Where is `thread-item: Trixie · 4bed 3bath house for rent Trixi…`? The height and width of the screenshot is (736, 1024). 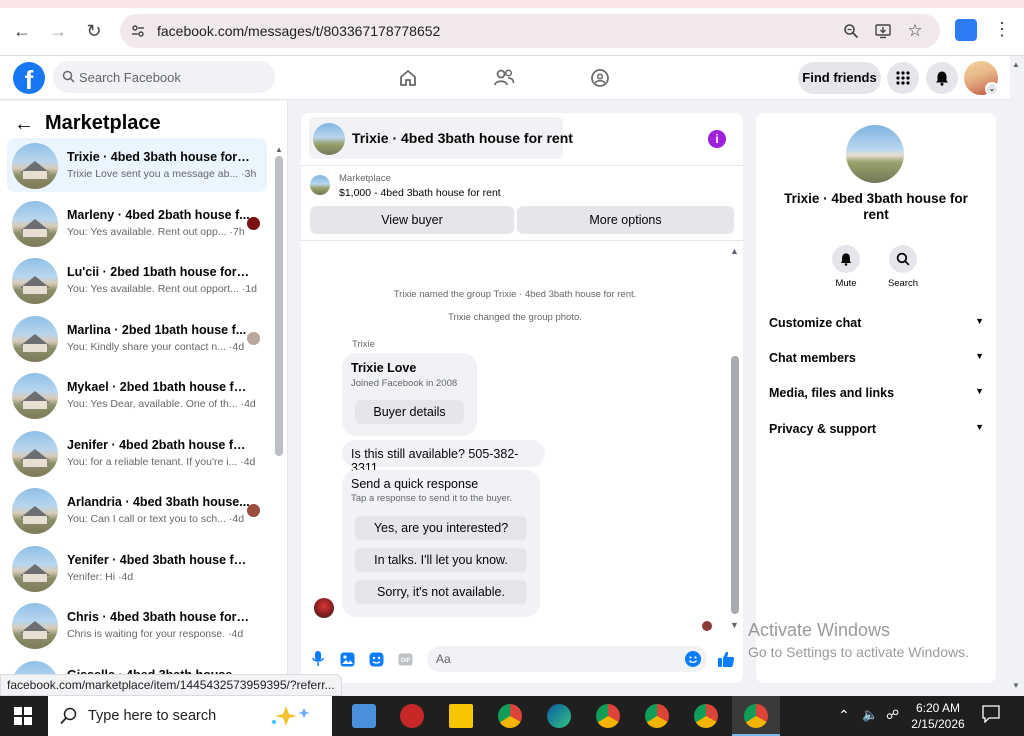 thread-item: Trixie · 4bed 3bath house for rent Trixi… is located at coordinates (137, 165).